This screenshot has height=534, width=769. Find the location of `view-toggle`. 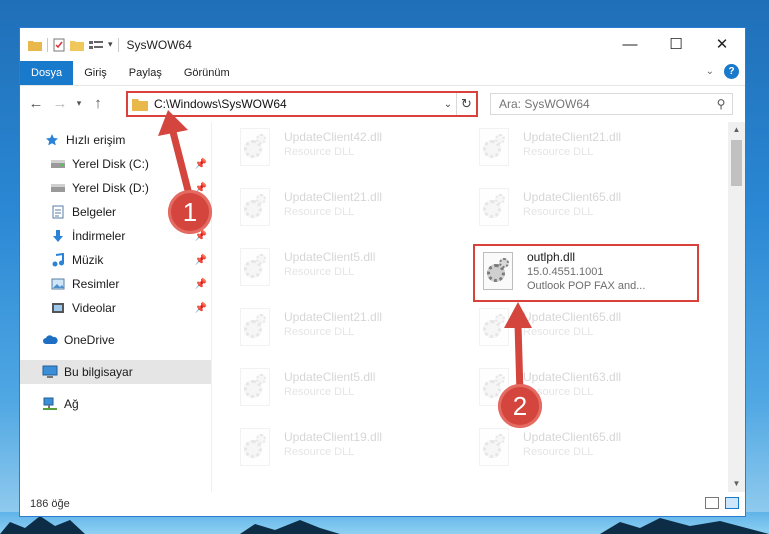

view-toggle is located at coordinates (722, 503).